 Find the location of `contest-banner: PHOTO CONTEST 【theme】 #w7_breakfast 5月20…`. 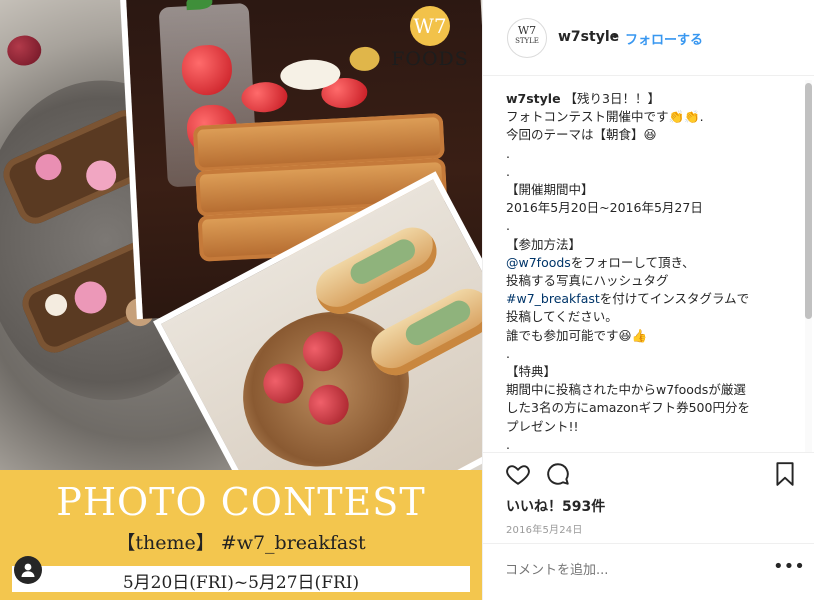

contest-banner: PHOTO CONTEST 【theme】 #w7_breakfast 5月20… is located at coordinates (241, 535).